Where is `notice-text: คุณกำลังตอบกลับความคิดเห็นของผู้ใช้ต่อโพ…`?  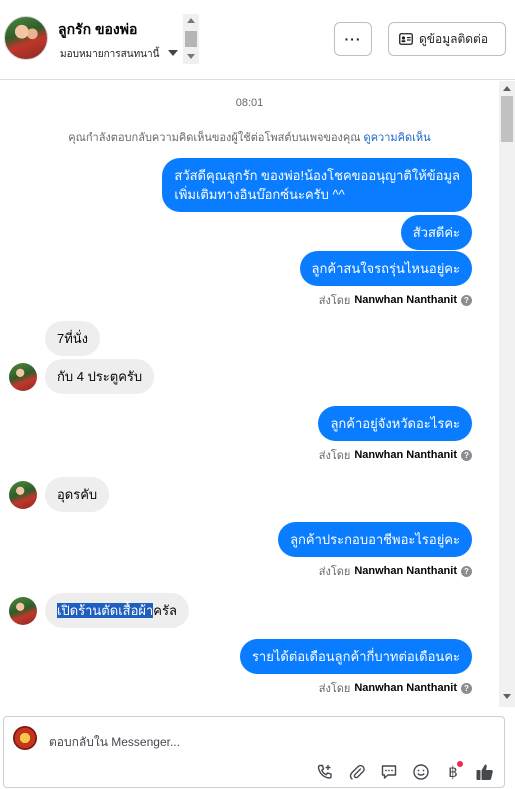 notice-text: คุณกำลังตอบกลับความคิดเห็นของผู้ใช้ต่อโพ… is located at coordinates (214, 138).